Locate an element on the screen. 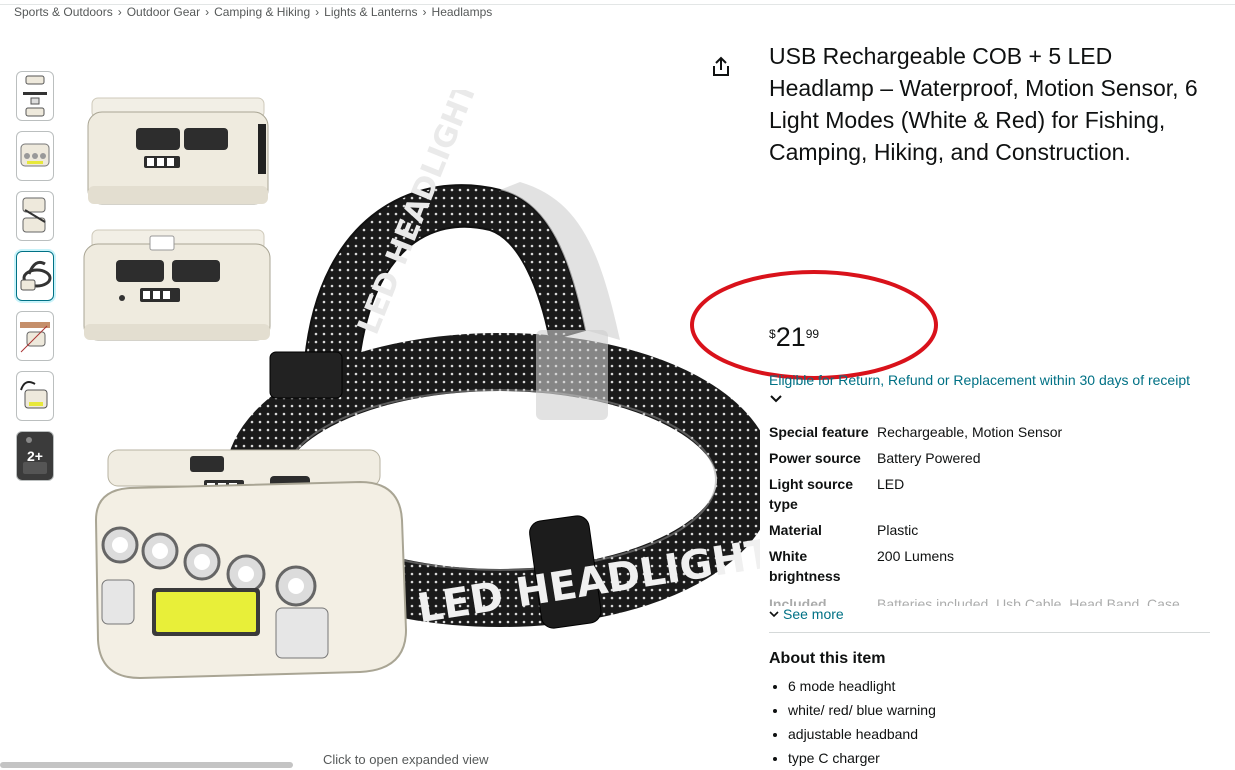 The height and width of the screenshot is (770, 1235). breadcrumb-sports-outdoors: Sports & Outdoors is located at coordinates (63, 12).